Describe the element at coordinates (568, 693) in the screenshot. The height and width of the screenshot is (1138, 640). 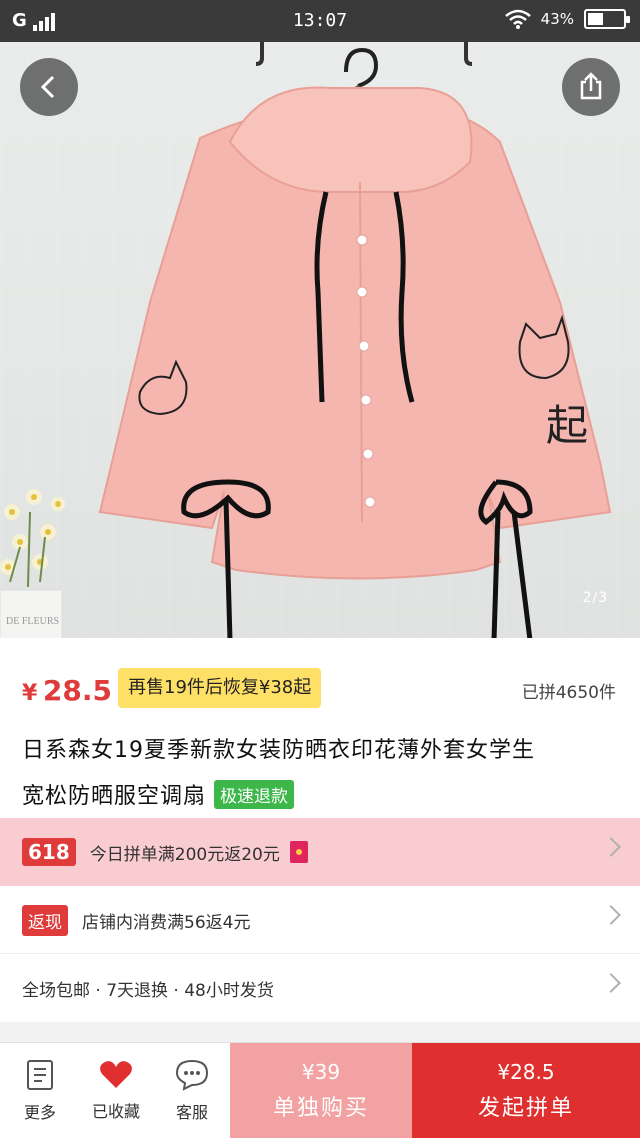
I see `sold-count: 已拼4650件` at that location.